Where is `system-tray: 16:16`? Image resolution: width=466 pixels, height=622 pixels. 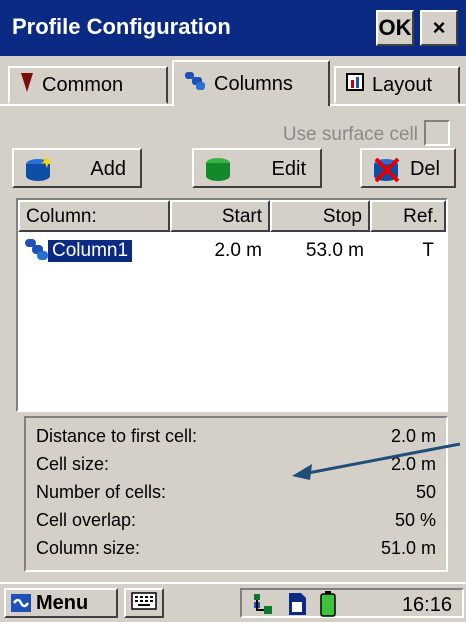
system-tray: 16:16 is located at coordinates (352, 603).